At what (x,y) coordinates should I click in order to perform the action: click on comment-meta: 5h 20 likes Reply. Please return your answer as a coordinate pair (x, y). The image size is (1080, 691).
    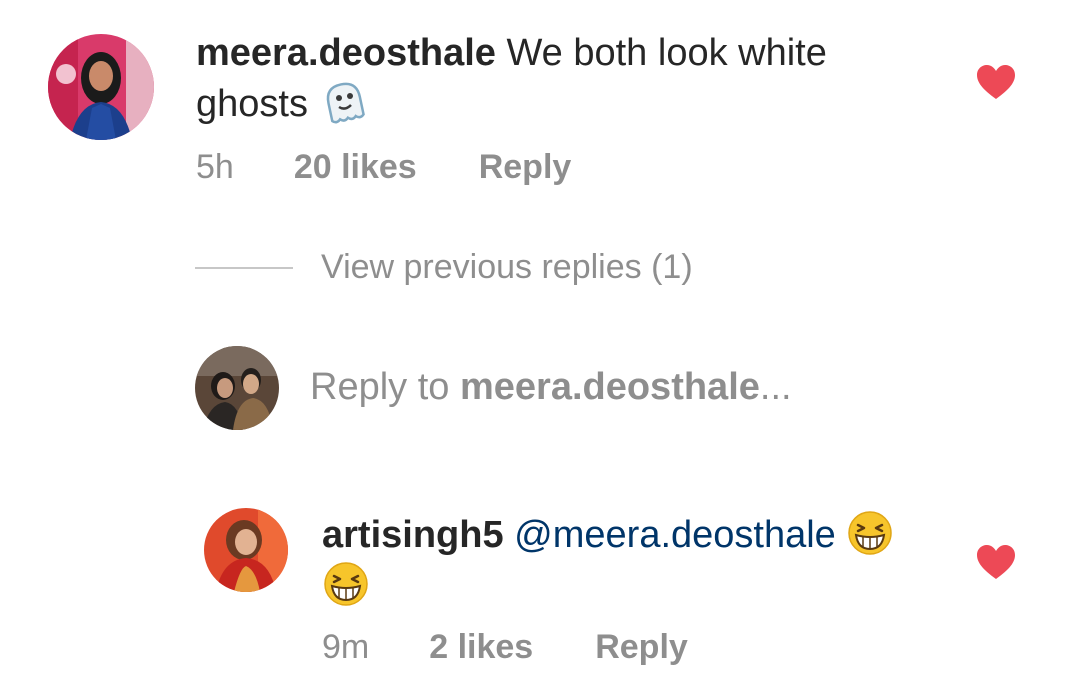
    Looking at the image, I should click on (383, 167).